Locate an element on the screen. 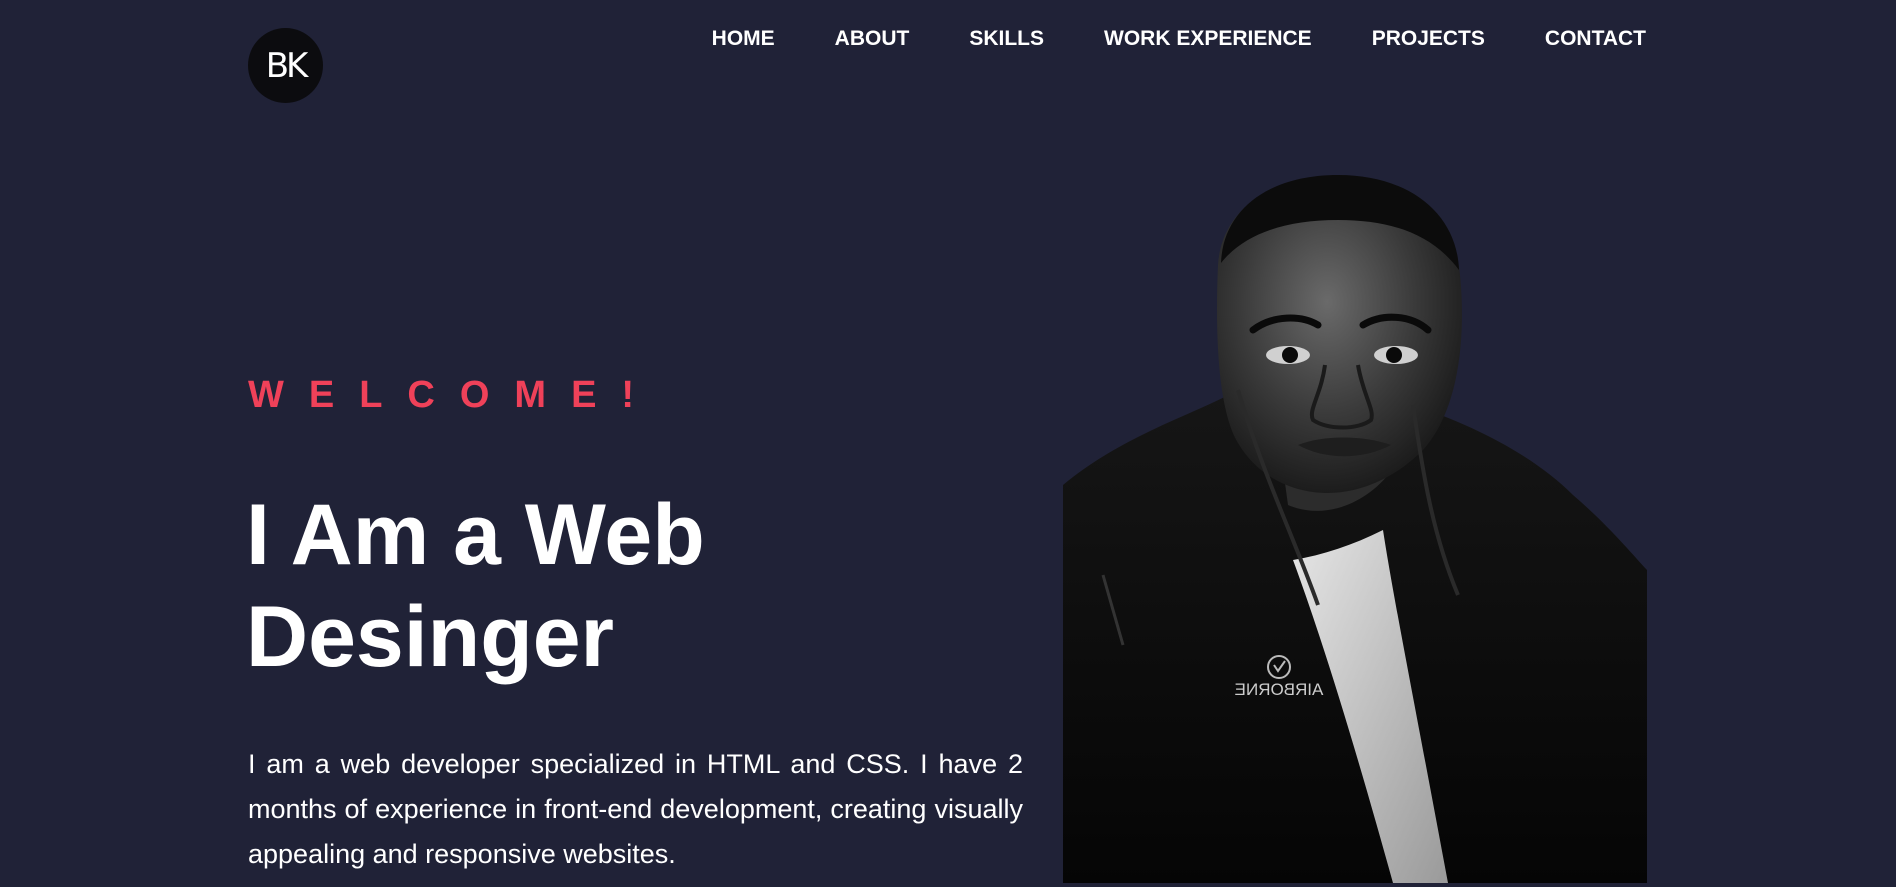 Image resolution: width=1896 pixels, height=887 pixels. site-logo: BK is located at coordinates (285, 65).